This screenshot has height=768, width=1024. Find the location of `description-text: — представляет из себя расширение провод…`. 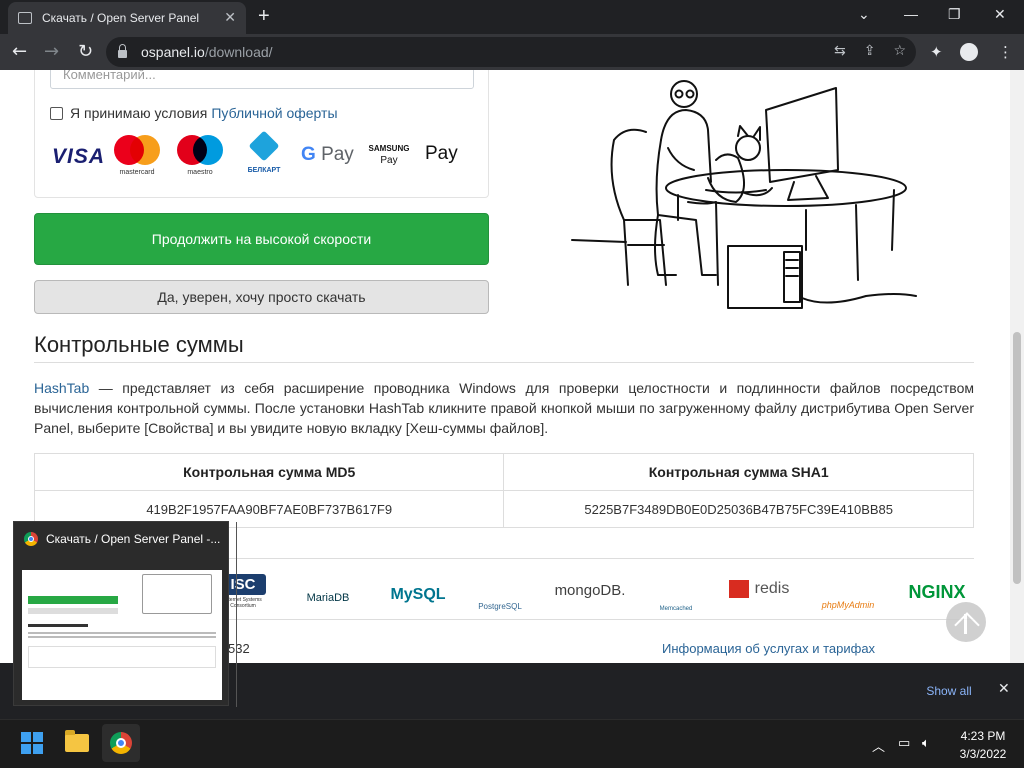

description-text: — представляет из себя расширение провод… is located at coordinates (504, 408).